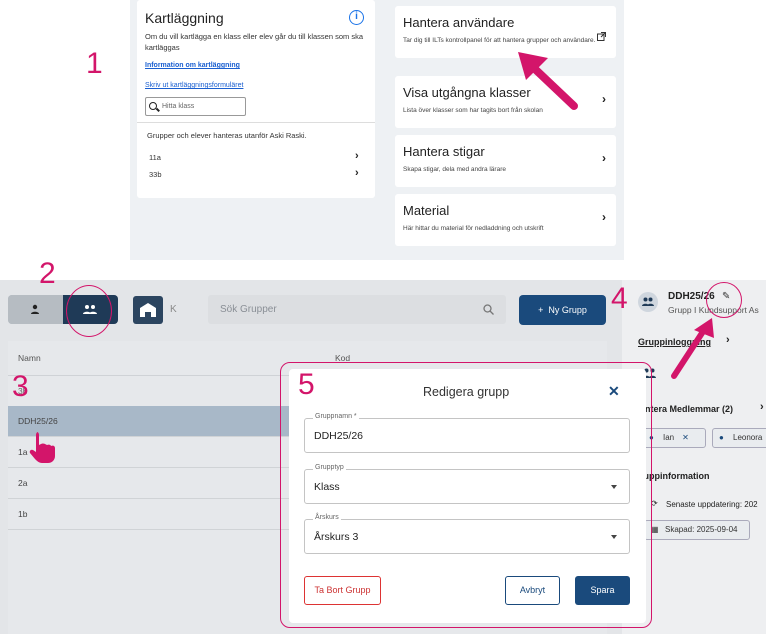 The height and width of the screenshot is (634, 766). What do you see at coordinates (42, 447) in the screenshot?
I see `hand-cursor-icon` at bounding box center [42, 447].